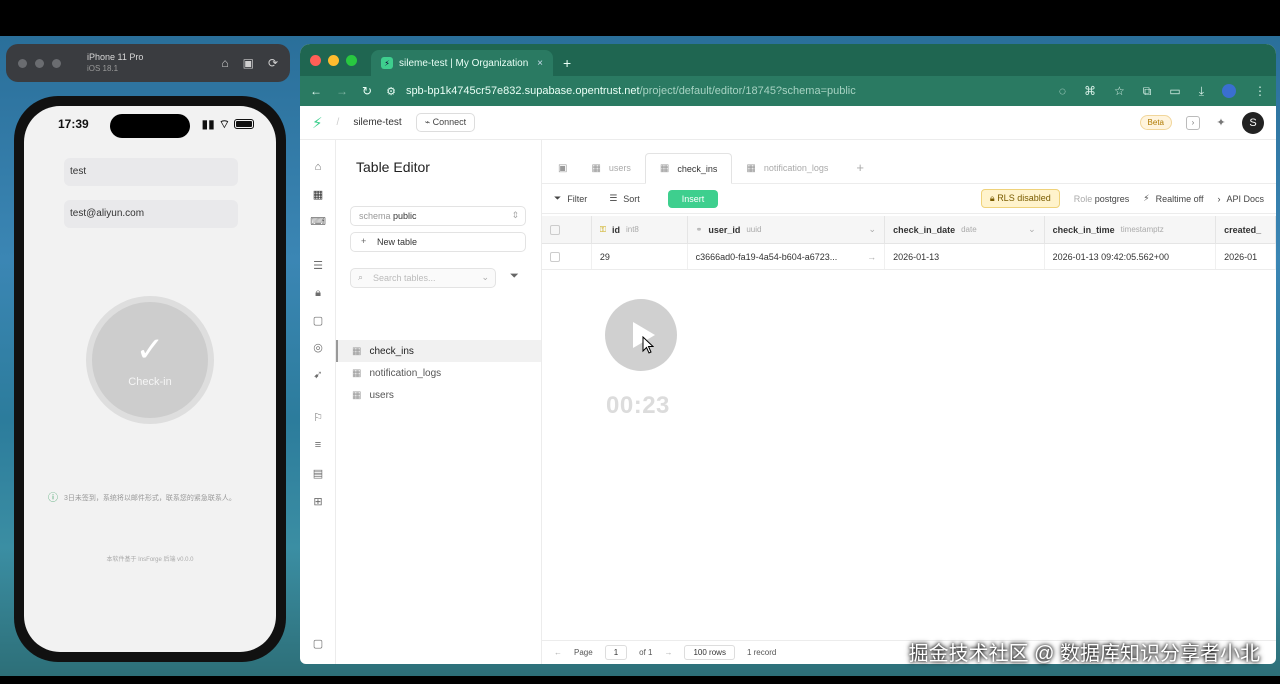 This screenshot has width=1280, height=684. I want to click on logs-nav-icon: ≡, so click(318, 445).